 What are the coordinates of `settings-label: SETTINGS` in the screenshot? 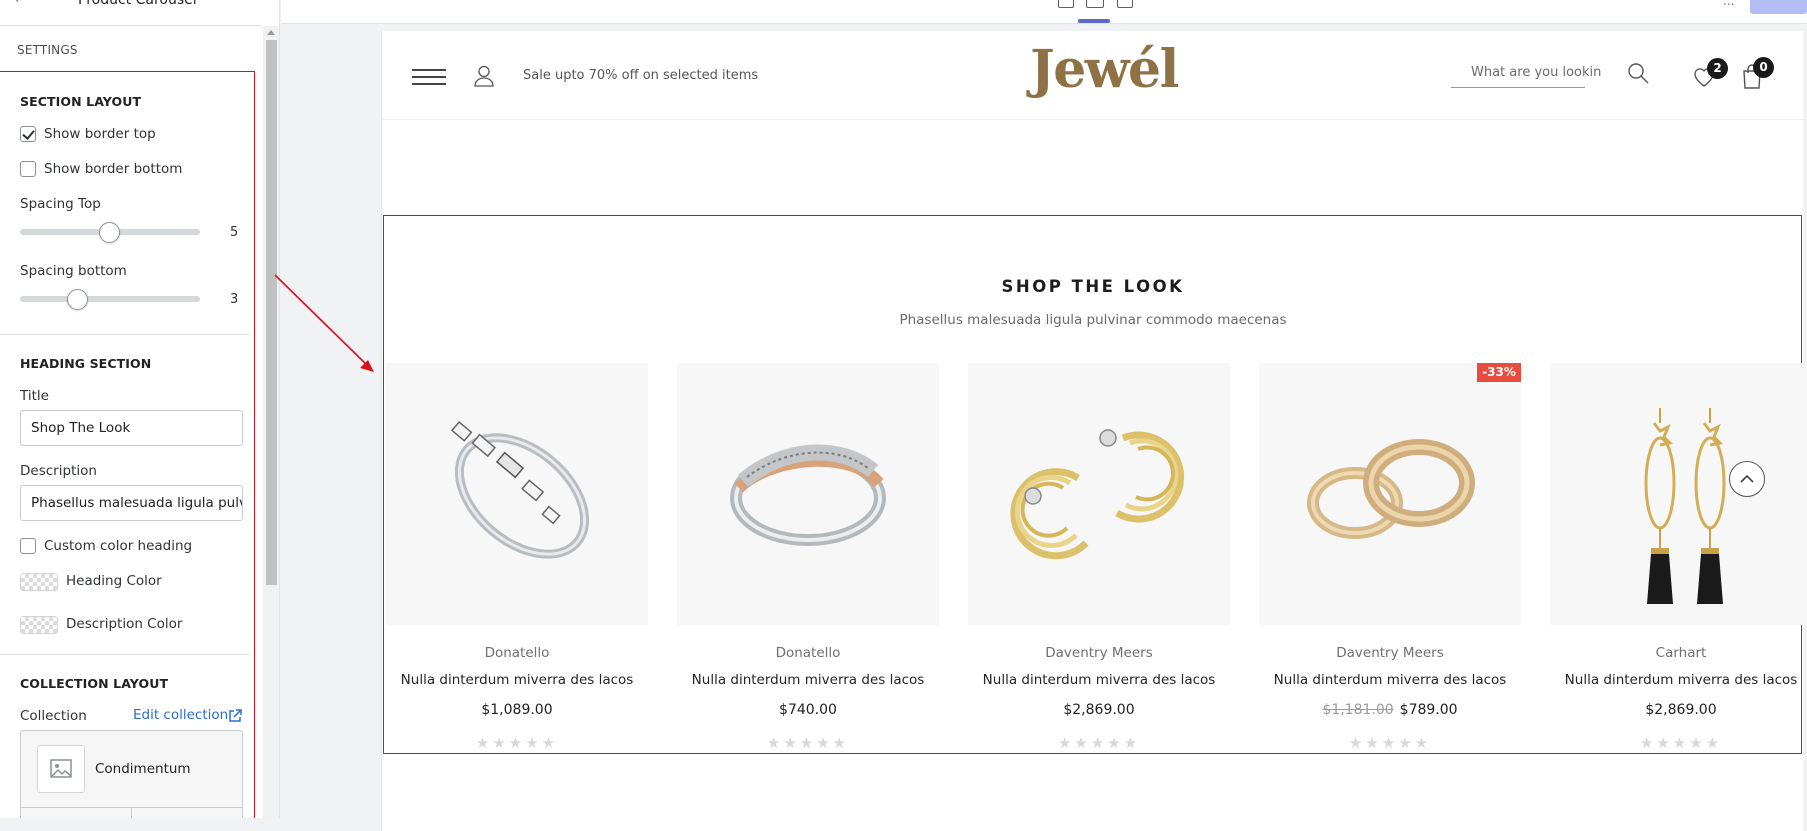 It's located at (47, 50).